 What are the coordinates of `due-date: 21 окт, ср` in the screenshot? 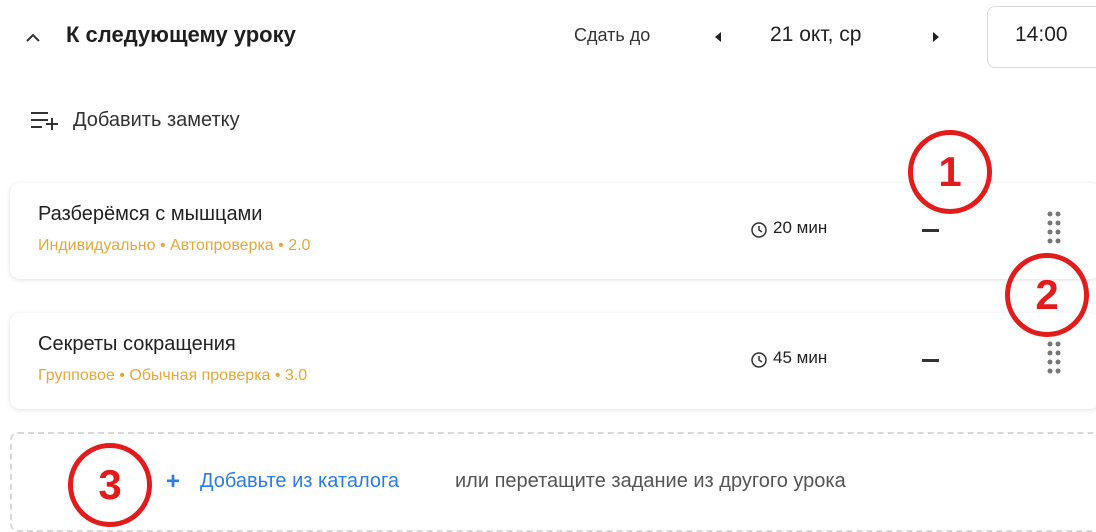 It's located at (815, 35).